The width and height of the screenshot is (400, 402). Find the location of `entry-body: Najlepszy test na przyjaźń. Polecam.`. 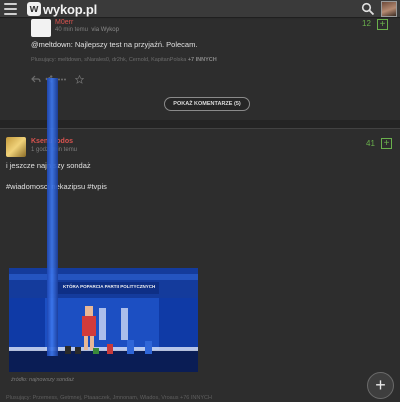

entry-body: Najlepszy test na przyjaźń. Polecam. is located at coordinates (135, 44).